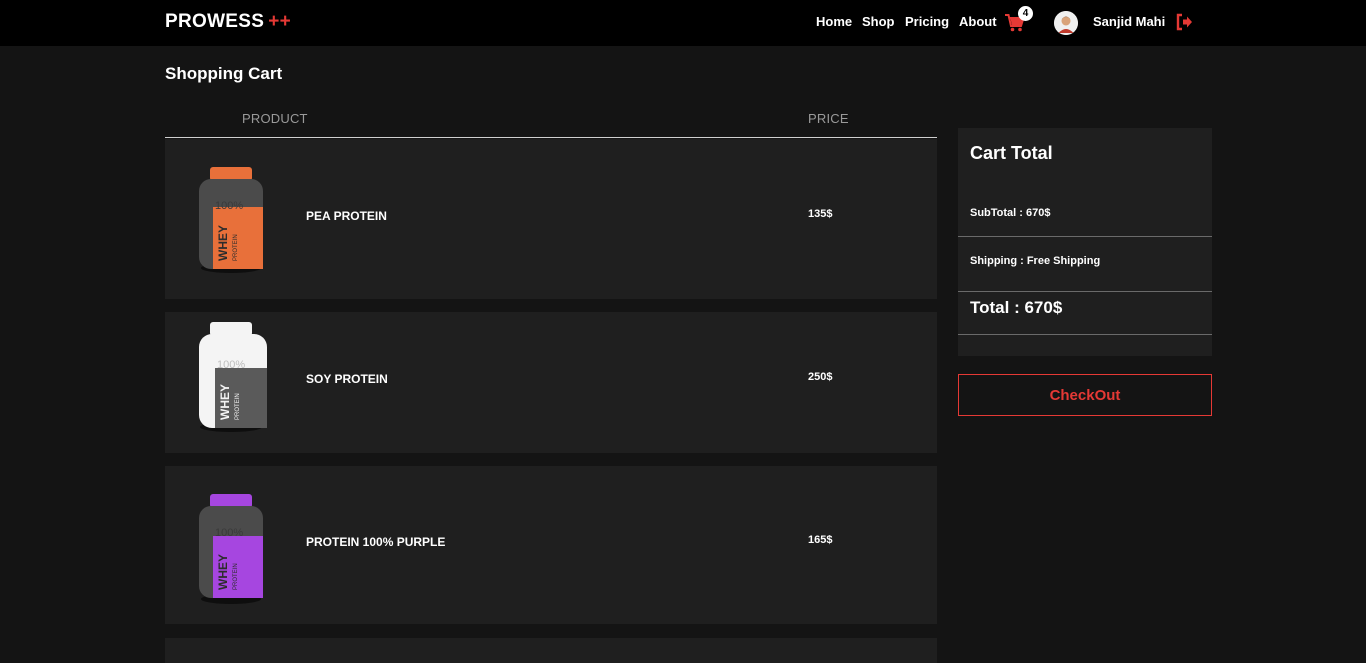 This screenshot has width=1366, height=663. I want to click on logout-button, so click(1184, 22).